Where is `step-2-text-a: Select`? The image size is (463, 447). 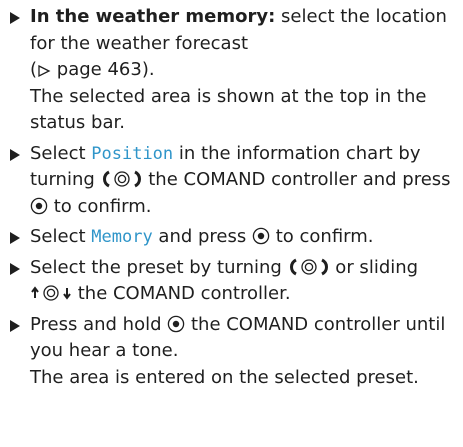 step-2-text-a: Select is located at coordinates (61, 153).